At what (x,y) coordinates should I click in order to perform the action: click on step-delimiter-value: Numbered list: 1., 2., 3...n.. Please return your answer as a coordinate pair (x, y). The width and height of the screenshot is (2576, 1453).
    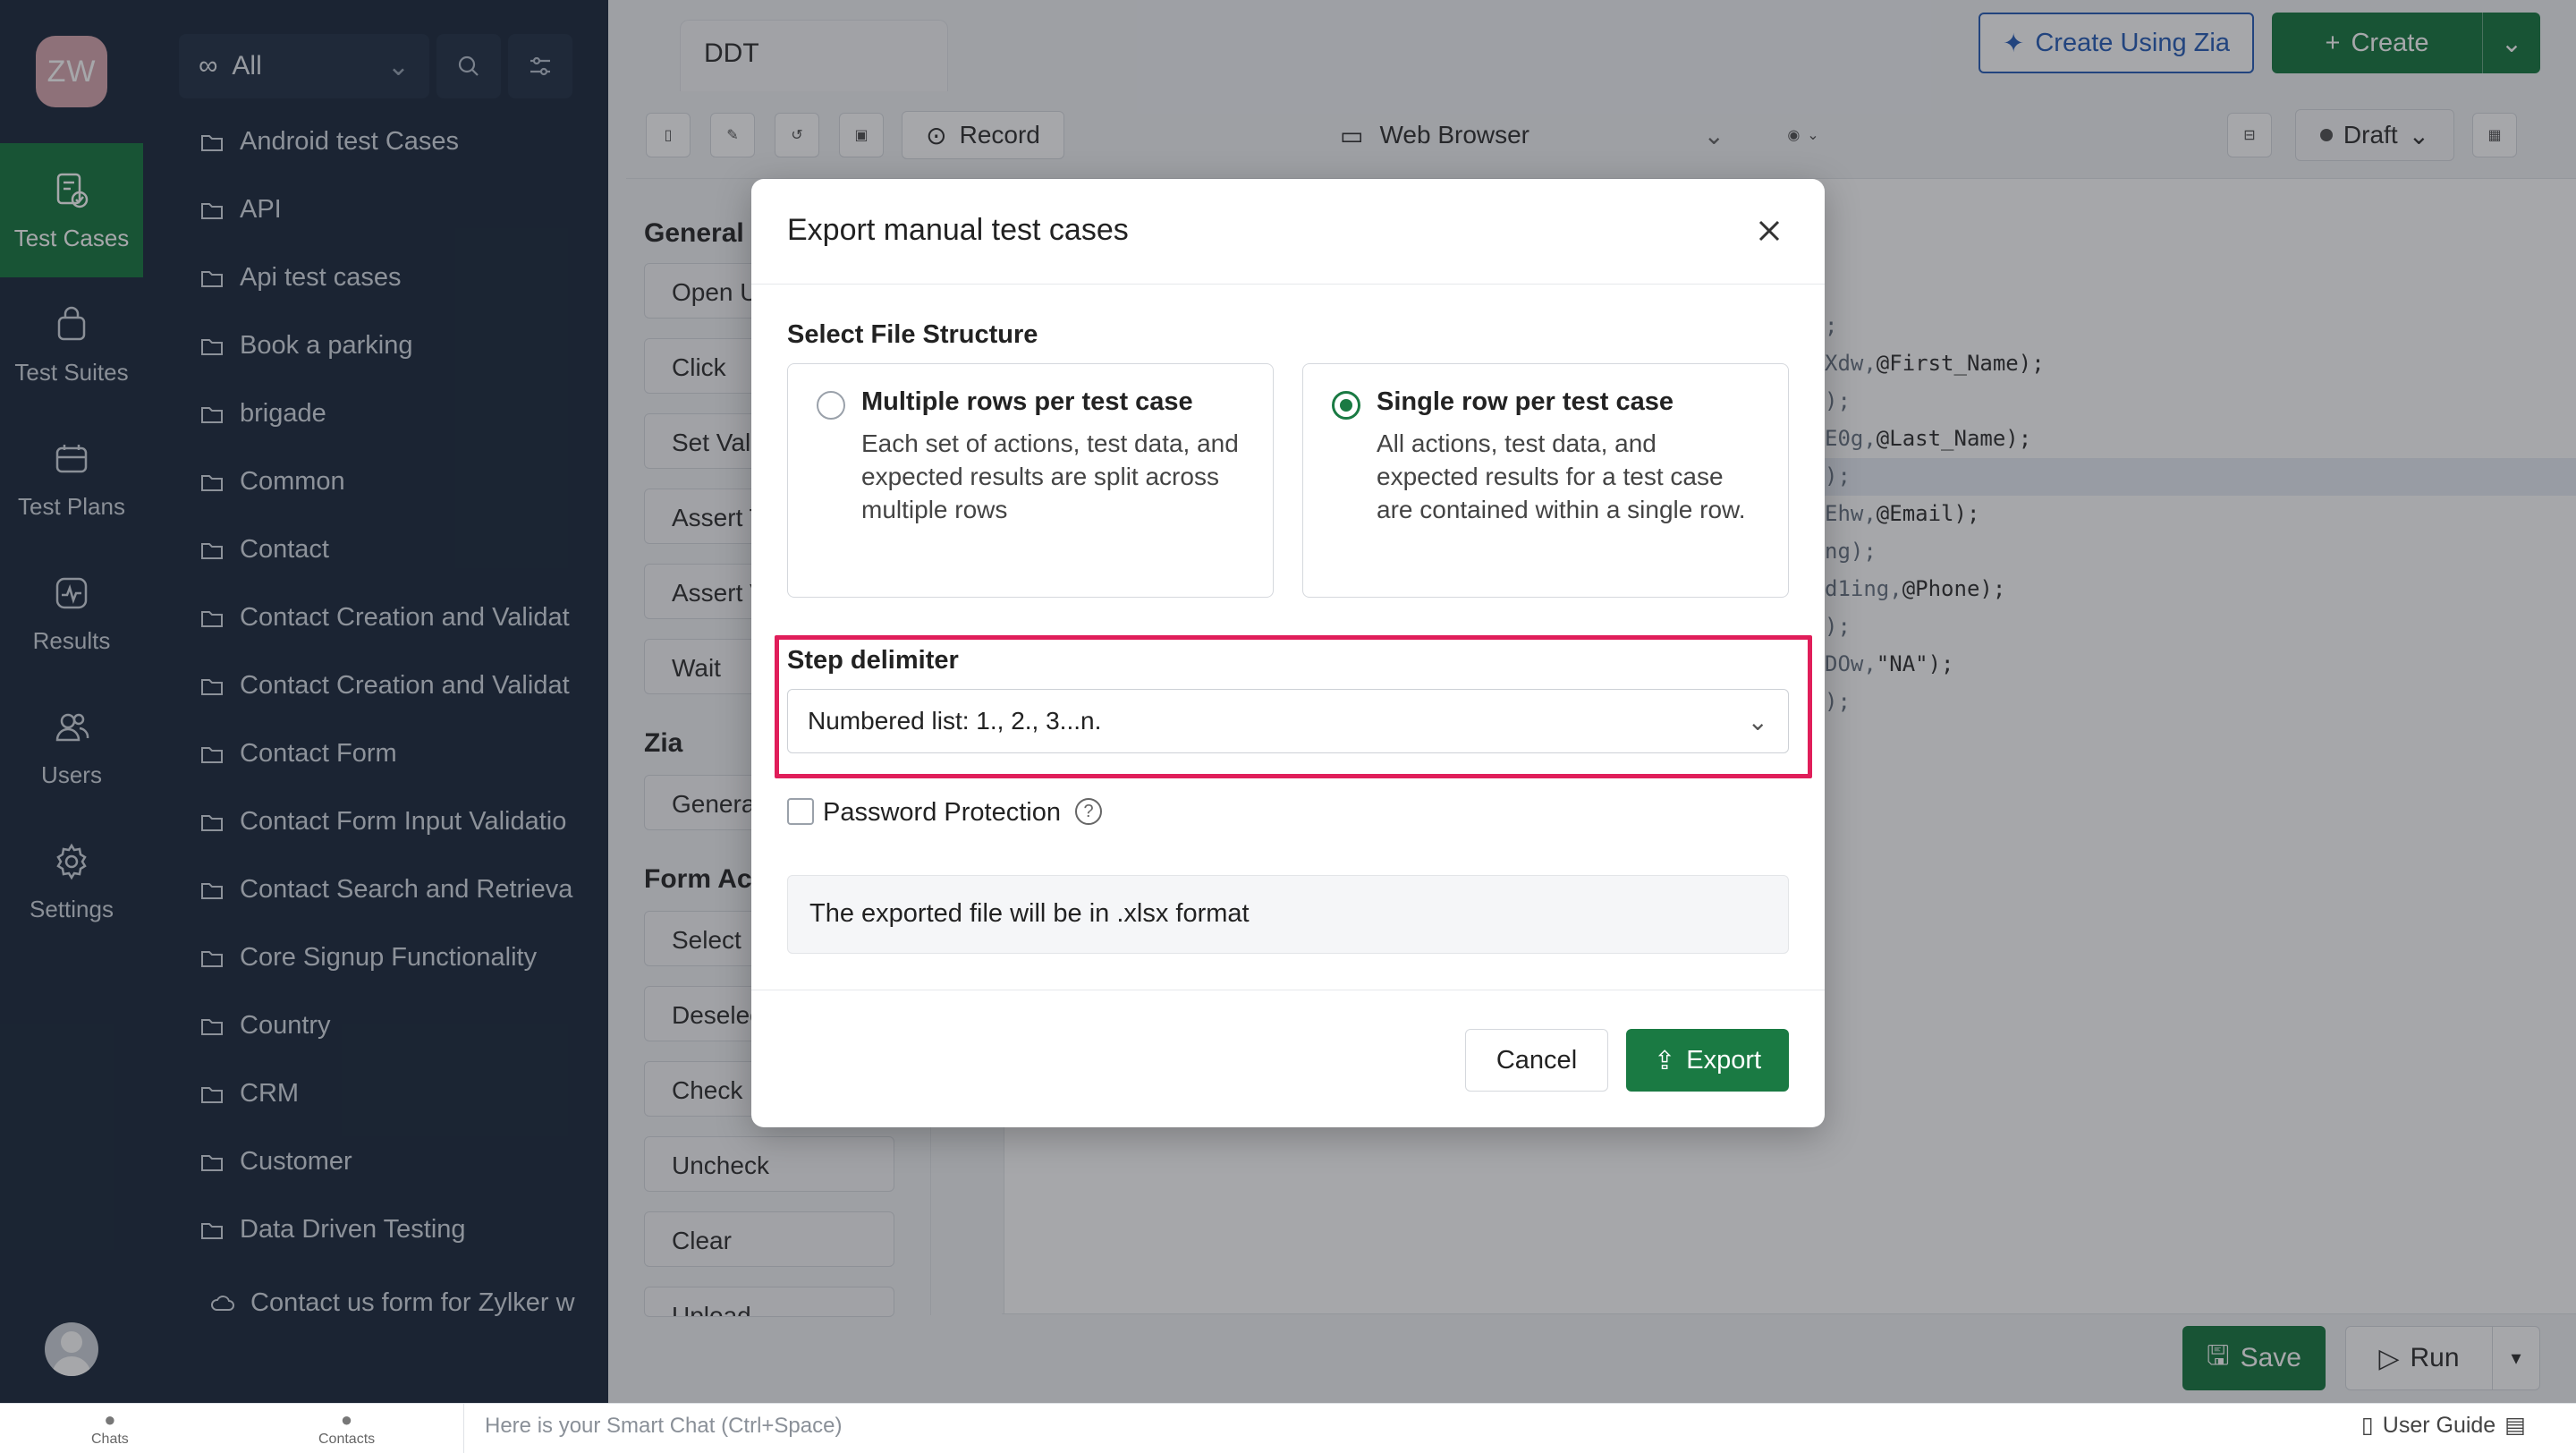
    Looking at the image, I should click on (955, 721).